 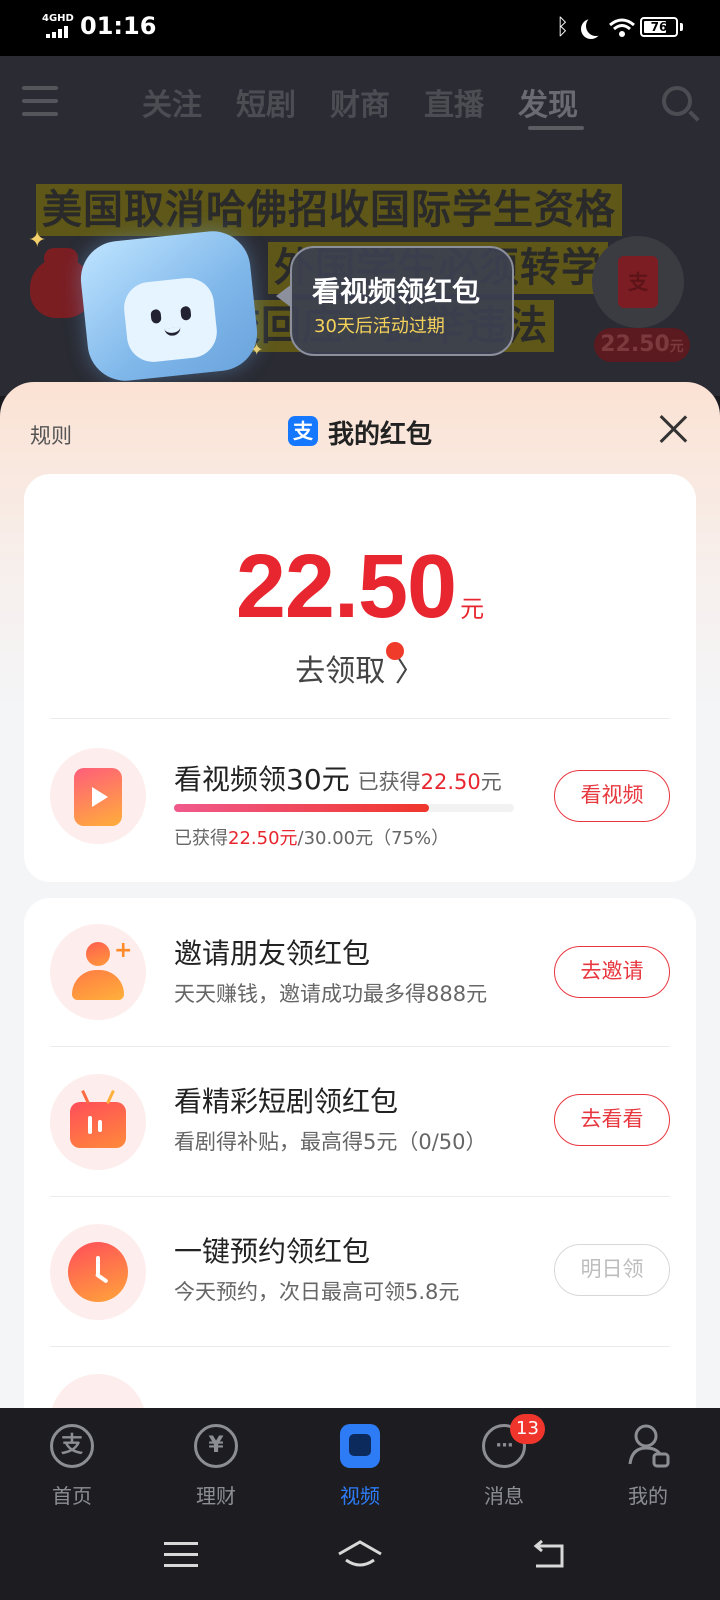 I want to click on promo-bubble-title: 看视频领红包, so click(x=396, y=291).